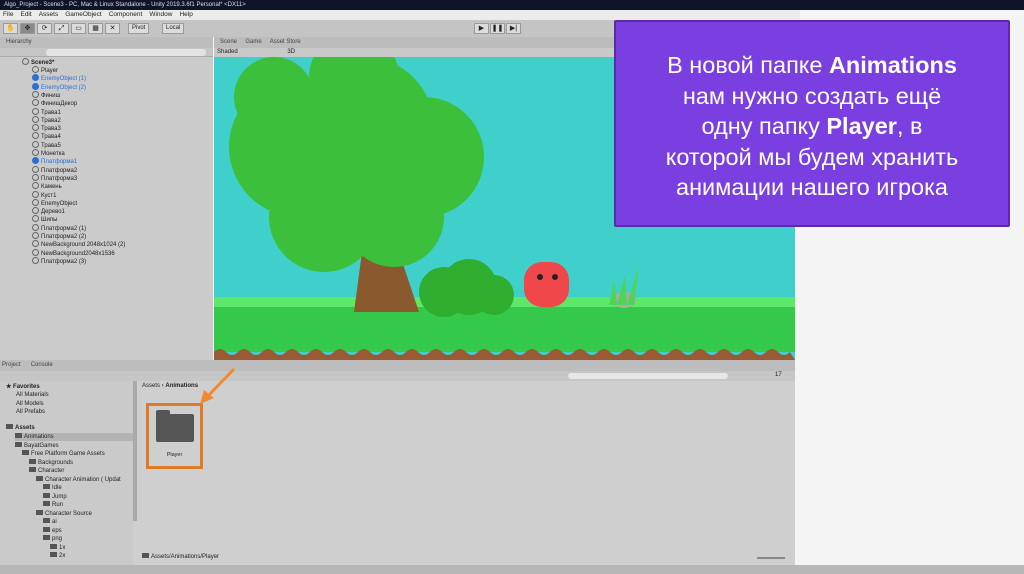 The height and width of the screenshot is (574, 1024). I want to click on hierarchy-item: Платформа3, so click(54, 178).